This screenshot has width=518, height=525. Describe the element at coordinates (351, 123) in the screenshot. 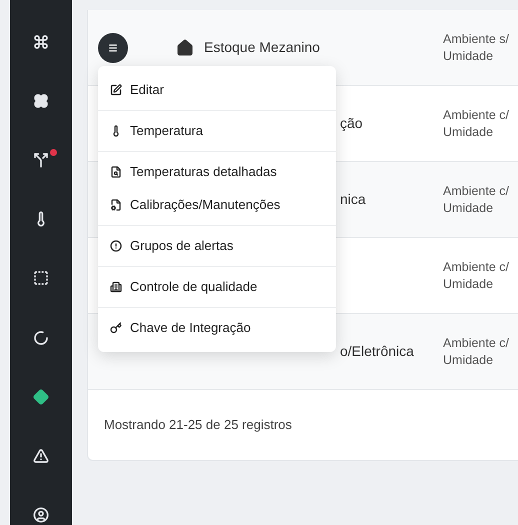

I see `table-cell-text: ção` at that location.